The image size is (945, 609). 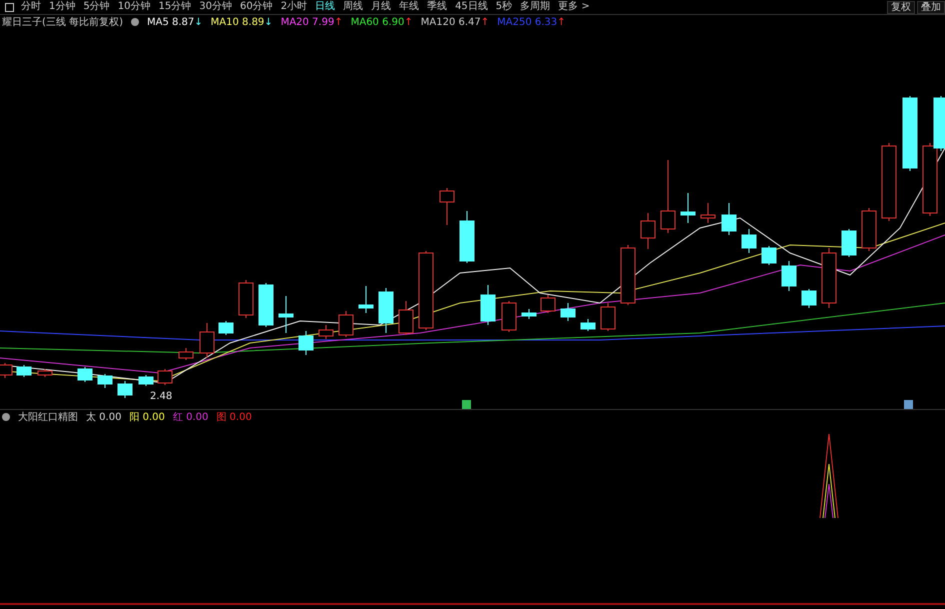 What do you see at coordinates (241, 22) in the screenshot?
I see `ma-value: MA10 8.89↓` at bounding box center [241, 22].